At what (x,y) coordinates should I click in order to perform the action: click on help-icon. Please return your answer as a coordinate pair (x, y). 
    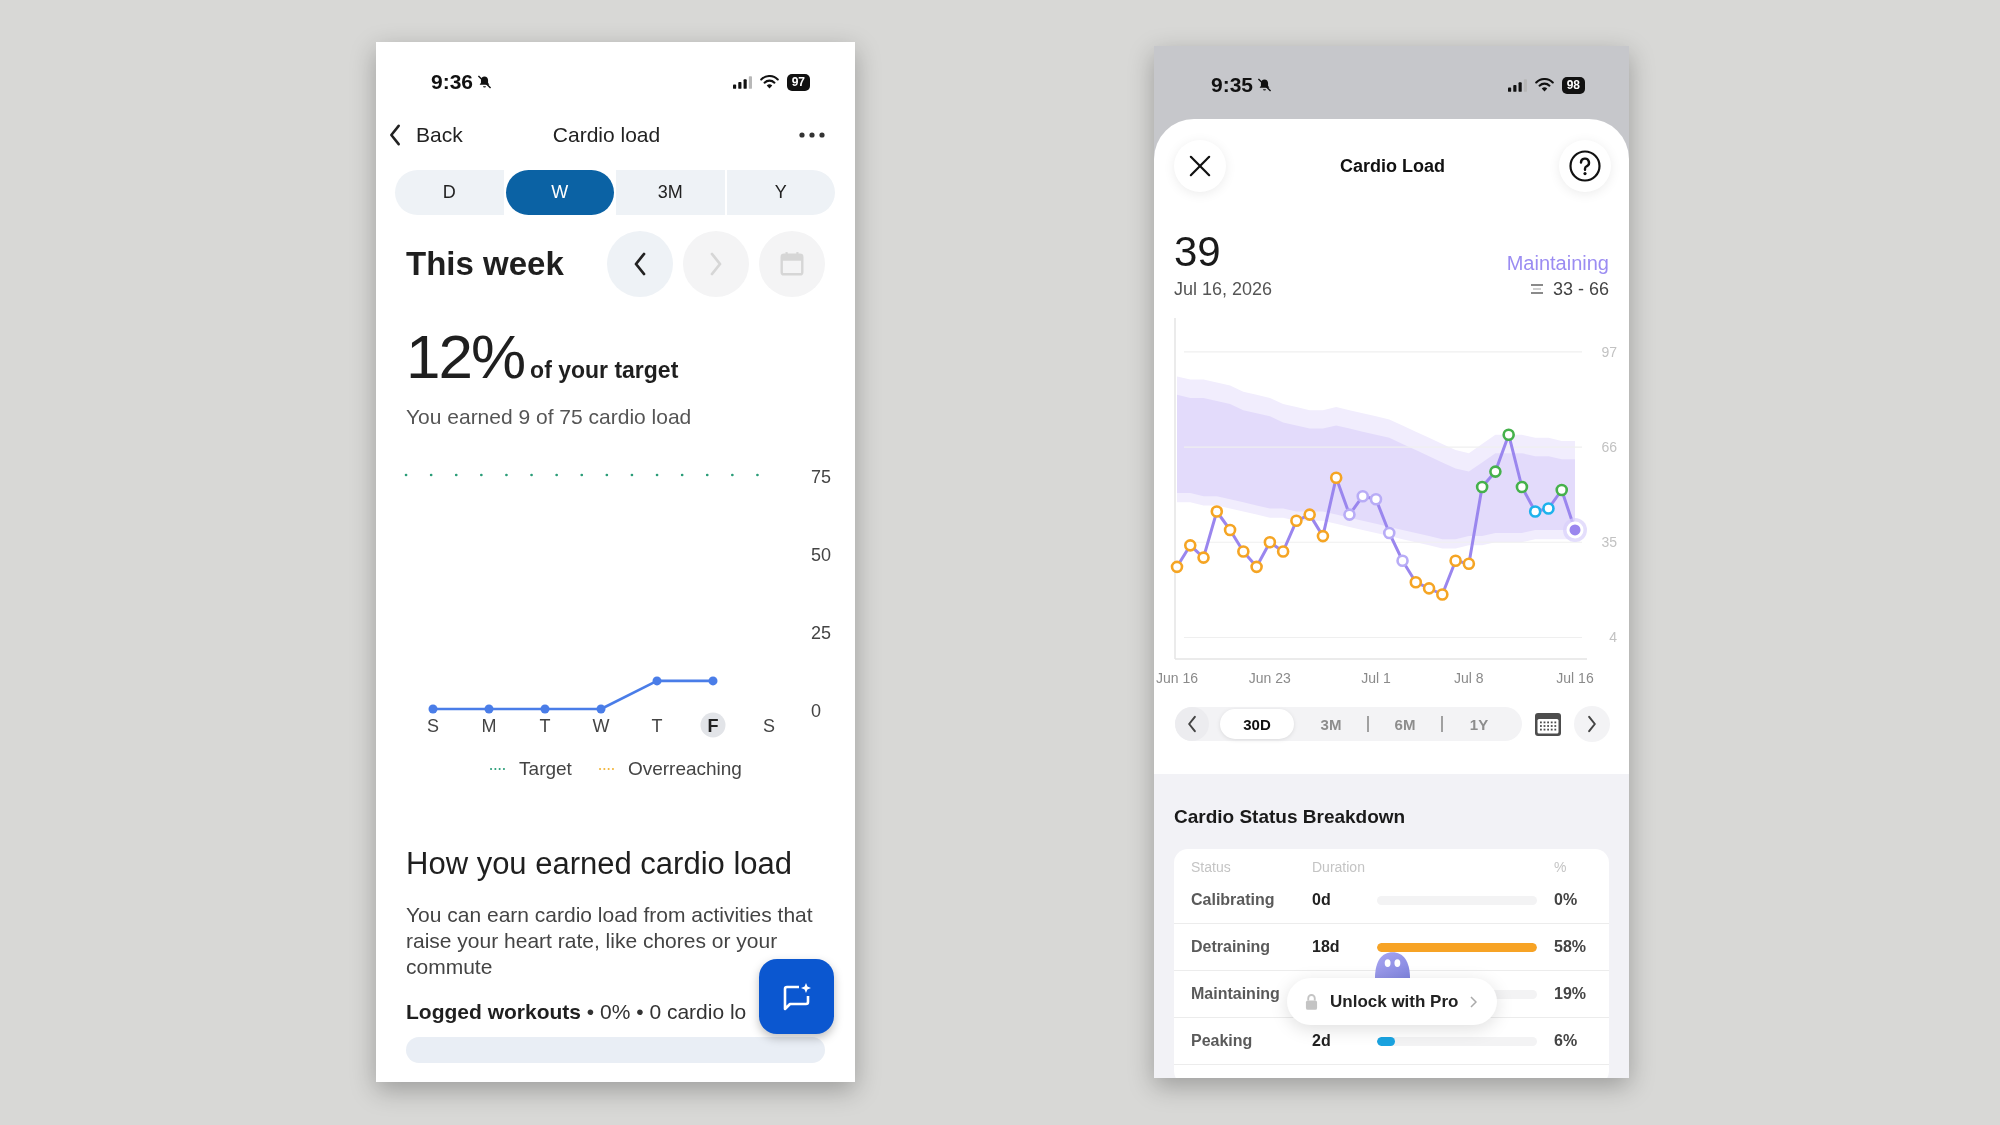
    Looking at the image, I should click on (1585, 166).